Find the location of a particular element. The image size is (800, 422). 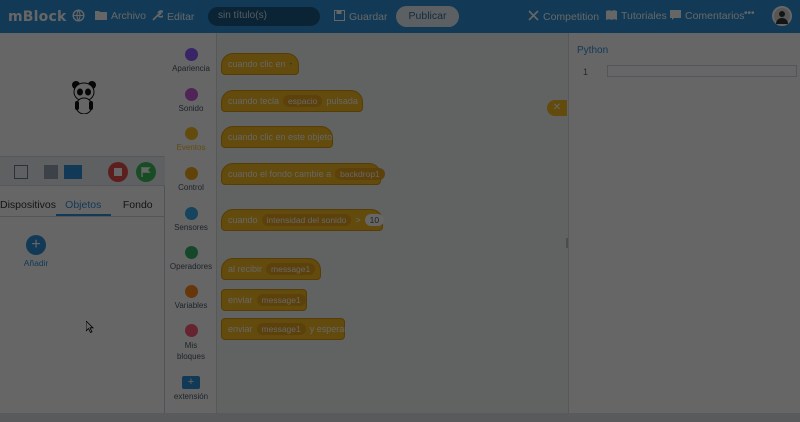

broadcast-block: enviar message1 is located at coordinates (264, 300).